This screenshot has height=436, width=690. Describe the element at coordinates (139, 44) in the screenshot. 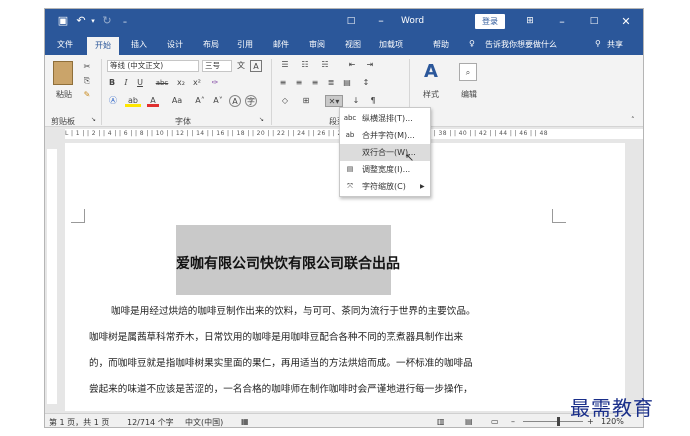

I see `tab-insert: 插入` at that location.